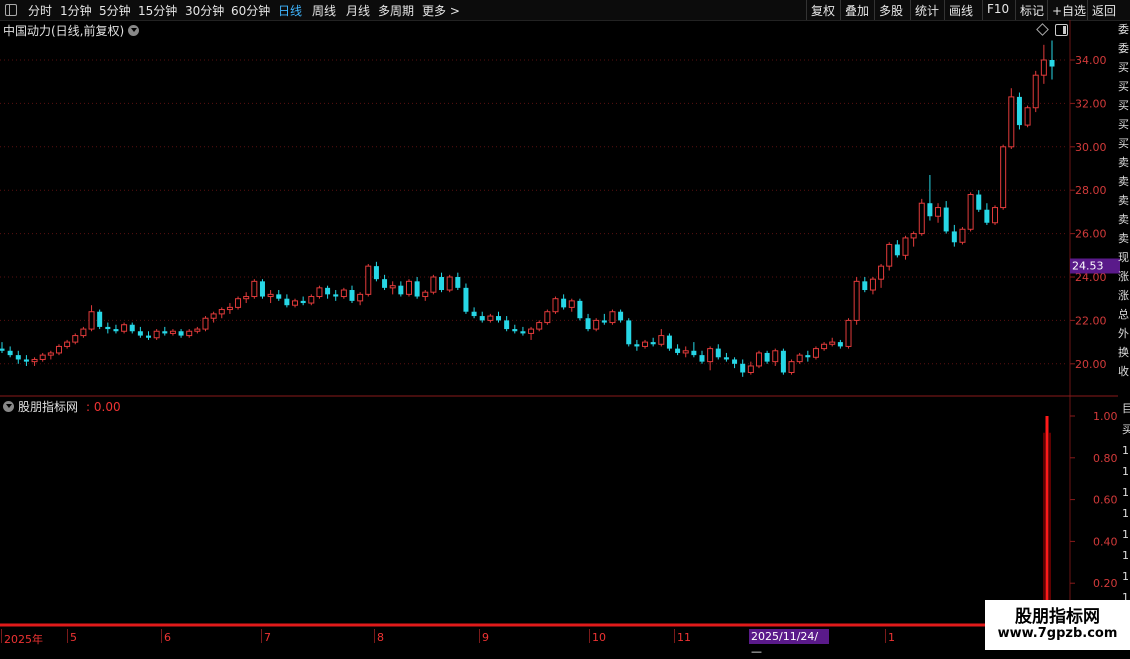  What do you see at coordinates (1104, 10) in the screenshot?
I see `toolbar-button: 返回` at bounding box center [1104, 10].